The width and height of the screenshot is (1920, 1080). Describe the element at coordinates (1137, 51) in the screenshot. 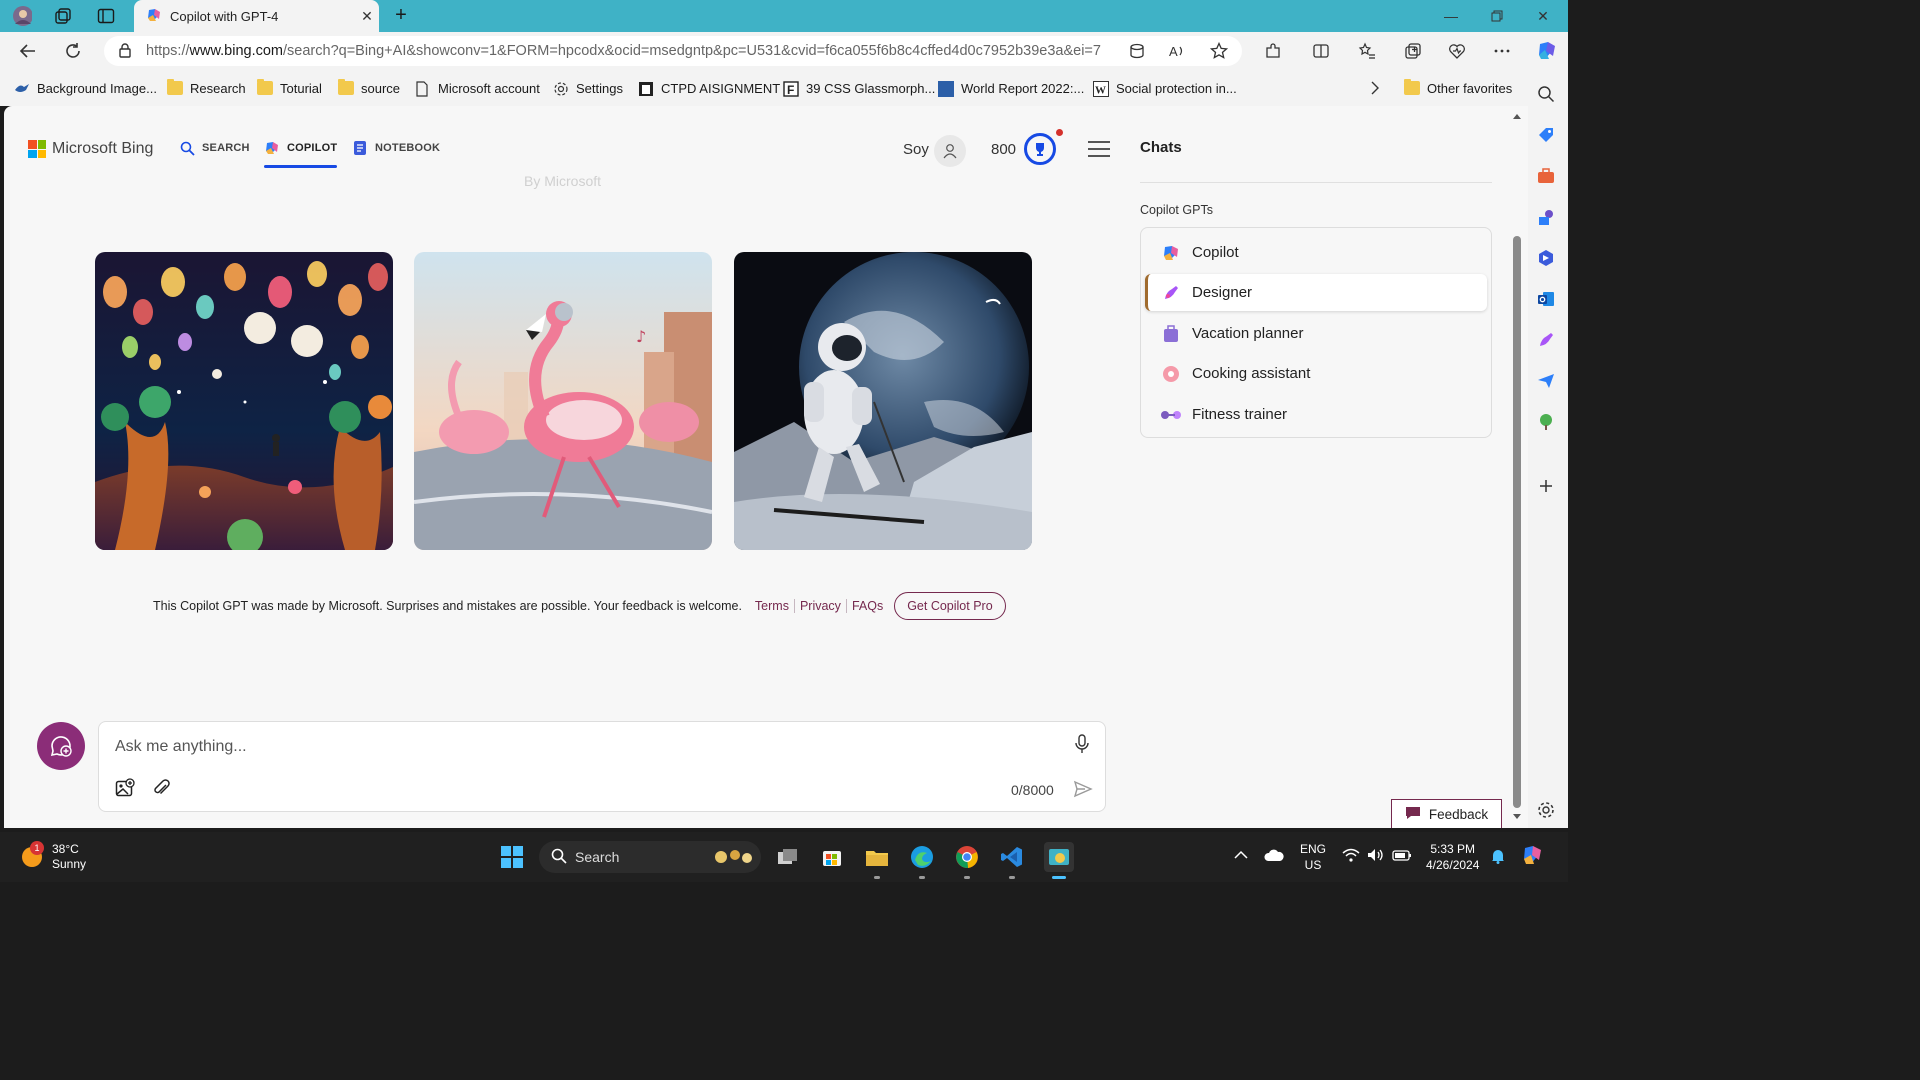

I see `database-icon` at that location.